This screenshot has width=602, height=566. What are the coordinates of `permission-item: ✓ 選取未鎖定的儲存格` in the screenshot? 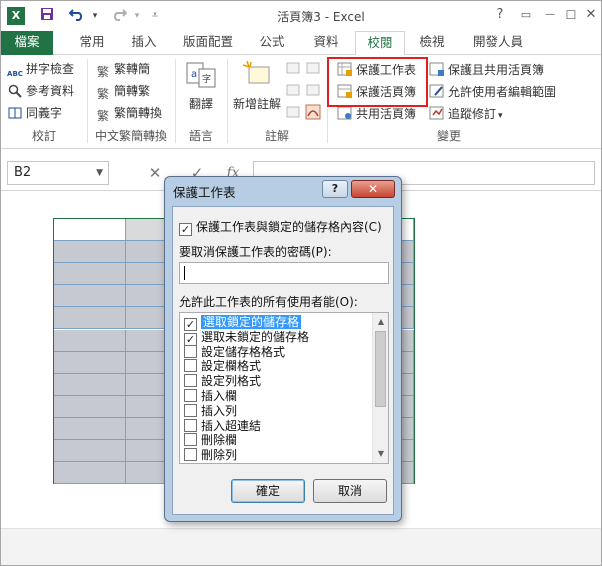 It's located at (277, 338).